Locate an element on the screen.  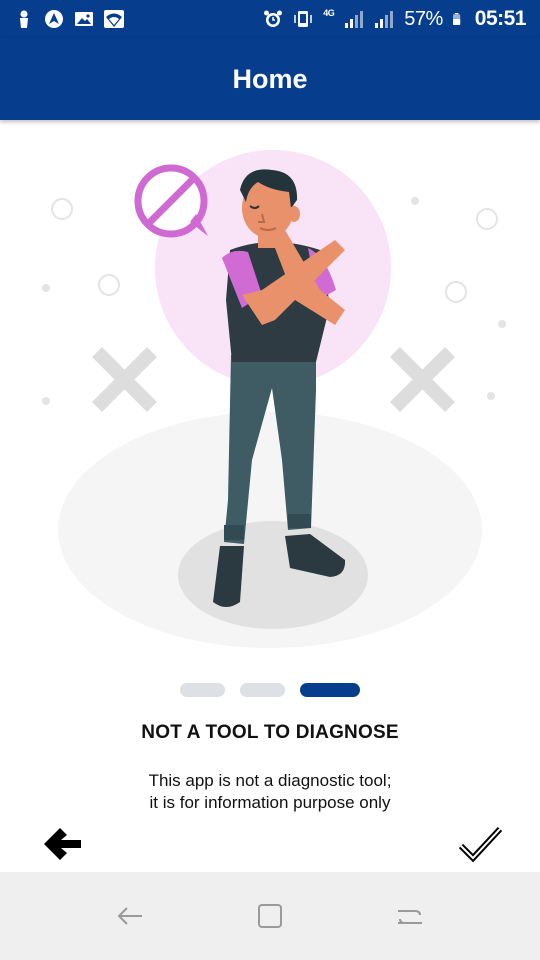
slide-description-line-1: This app is not a diagnostic tool; is located at coordinates (270, 780).